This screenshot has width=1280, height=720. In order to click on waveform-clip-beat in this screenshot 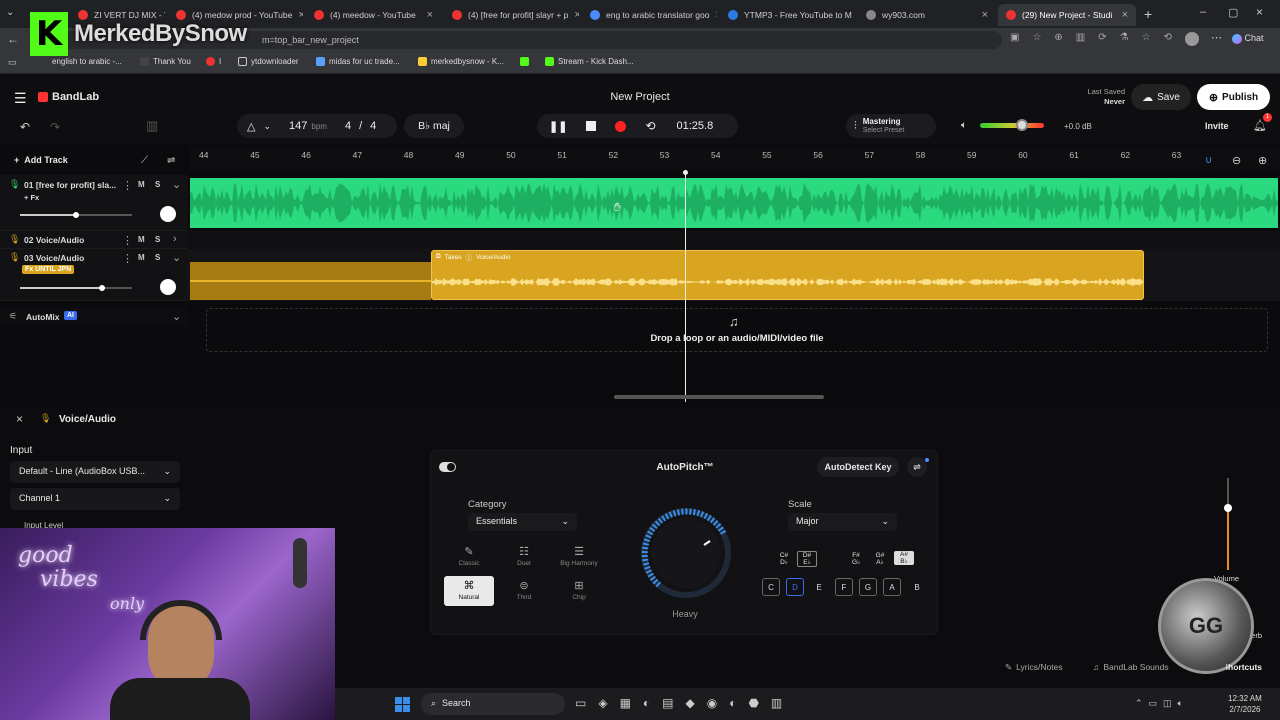, I will do `click(734, 203)`.